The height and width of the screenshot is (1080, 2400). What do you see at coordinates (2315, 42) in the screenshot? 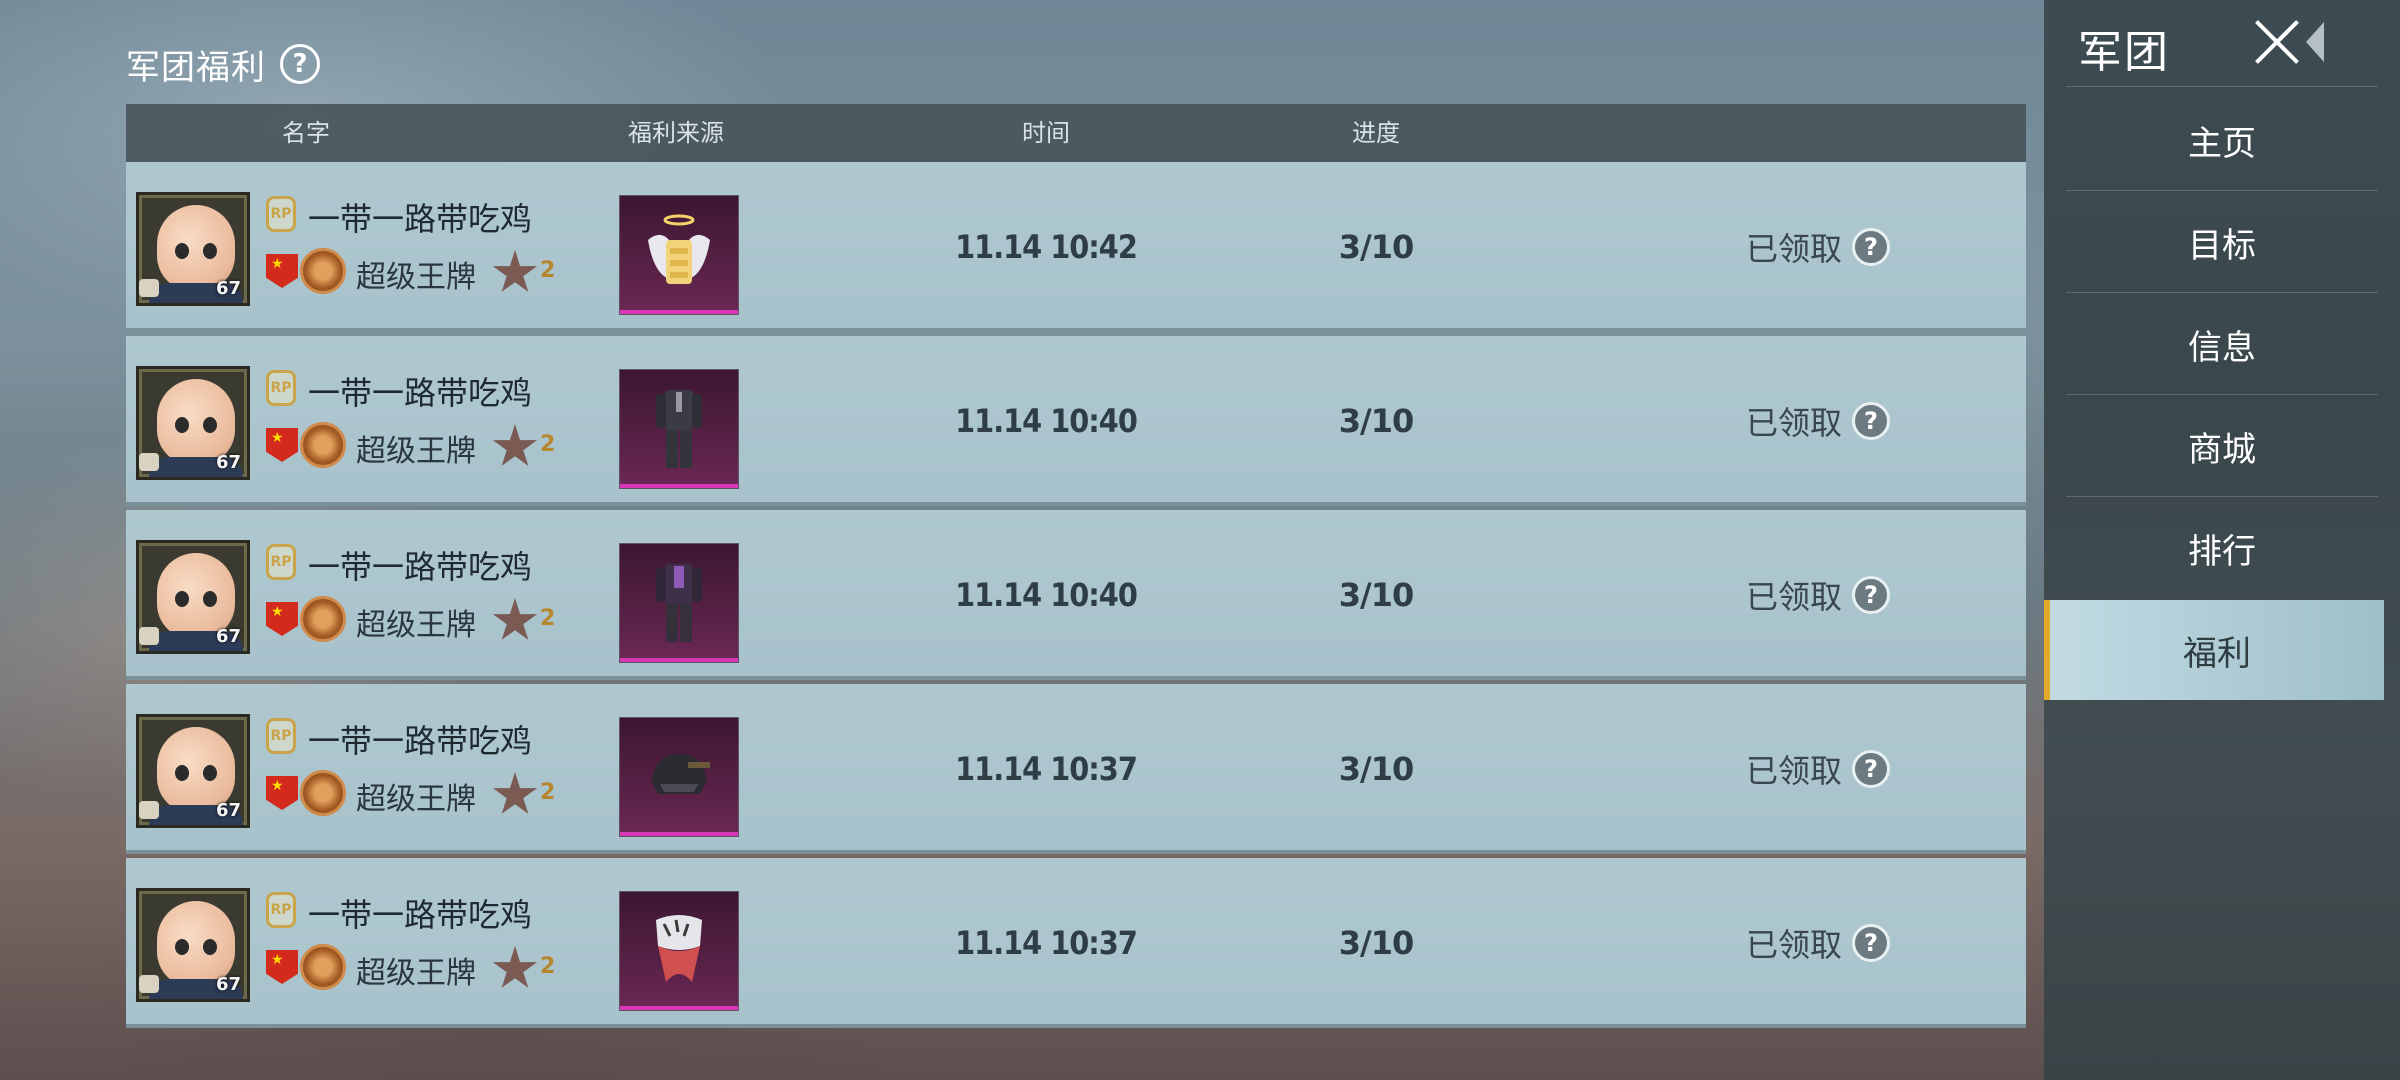
I see `collapse-arrow-icon` at bounding box center [2315, 42].